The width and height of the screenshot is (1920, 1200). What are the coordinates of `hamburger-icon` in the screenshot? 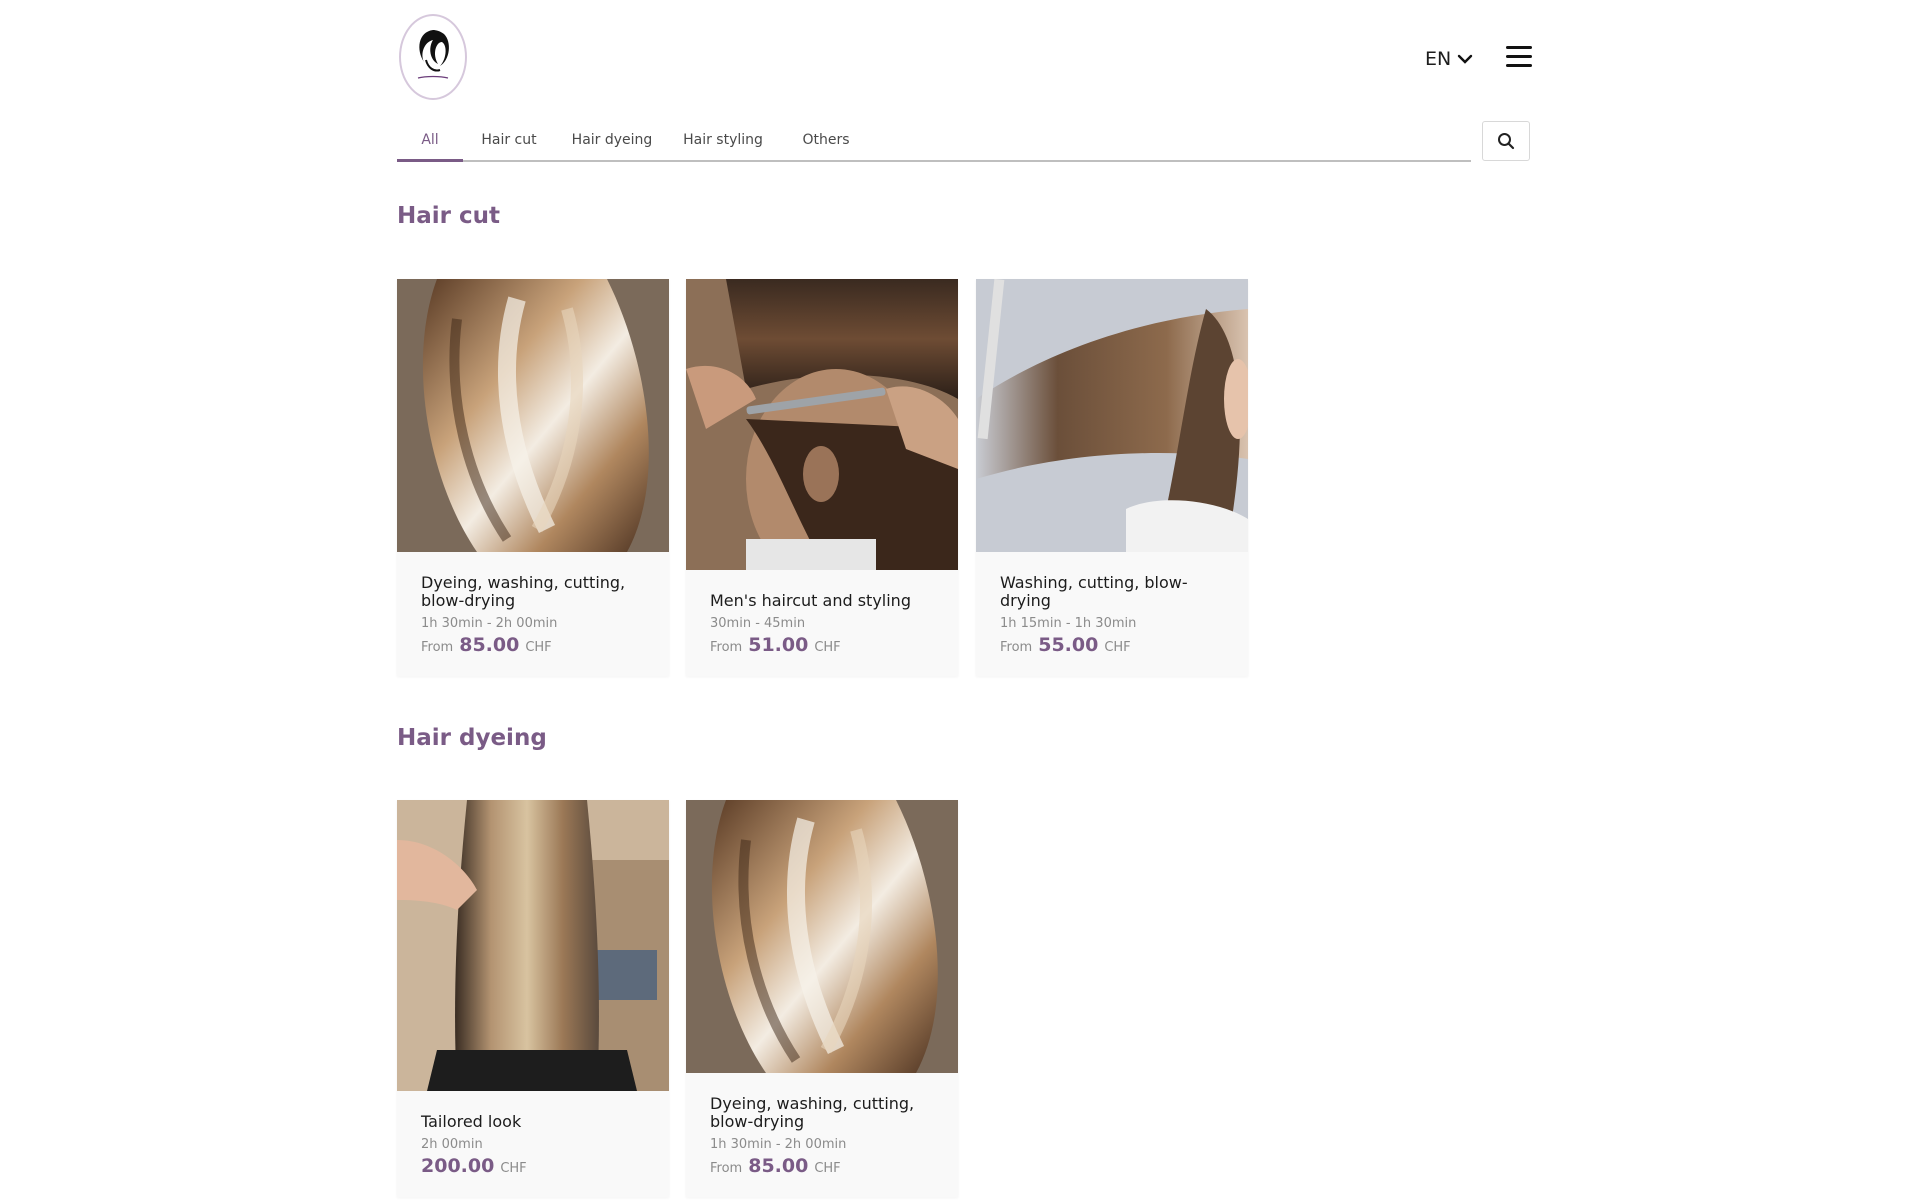 It's located at (1519, 47).